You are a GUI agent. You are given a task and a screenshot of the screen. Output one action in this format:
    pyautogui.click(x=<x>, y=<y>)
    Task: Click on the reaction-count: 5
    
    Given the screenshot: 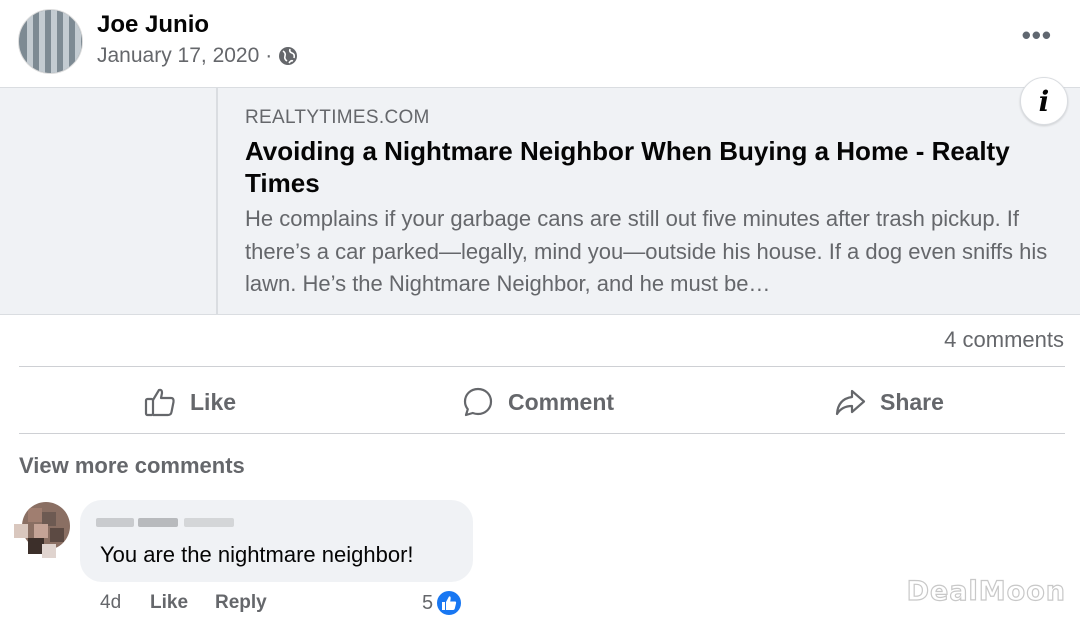 What is the action you would take?
    pyautogui.click(x=428, y=602)
    